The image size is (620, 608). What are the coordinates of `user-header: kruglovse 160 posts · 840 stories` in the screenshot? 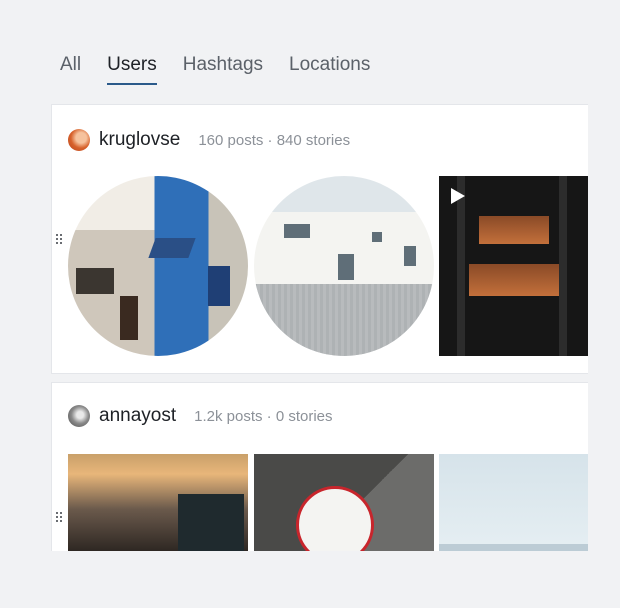 It's located at (209, 140).